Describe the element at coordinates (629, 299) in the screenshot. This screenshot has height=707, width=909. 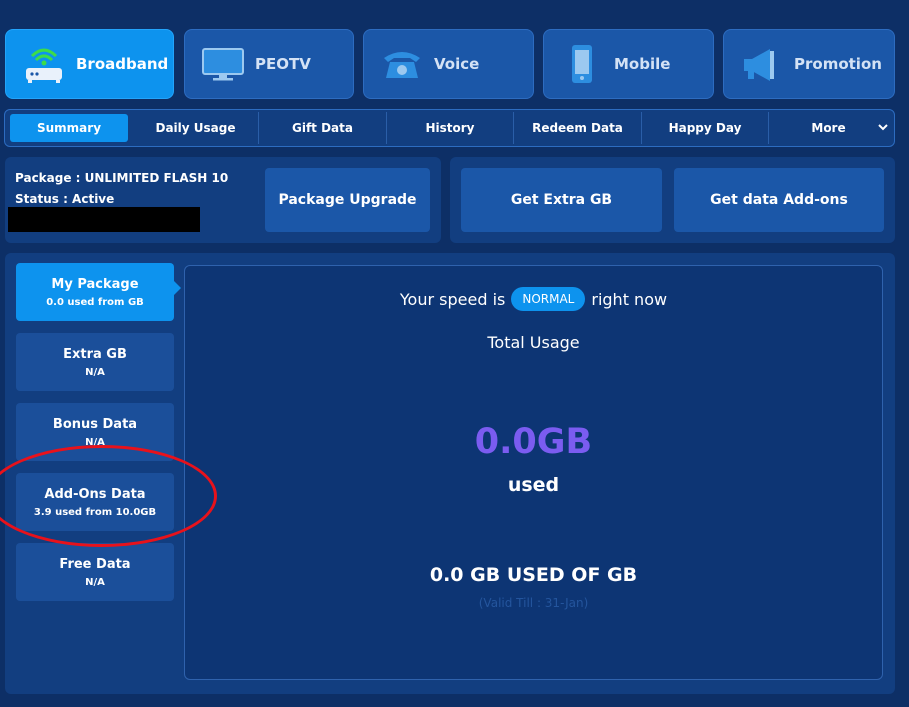
I see `speed-suffix: right now` at that location.